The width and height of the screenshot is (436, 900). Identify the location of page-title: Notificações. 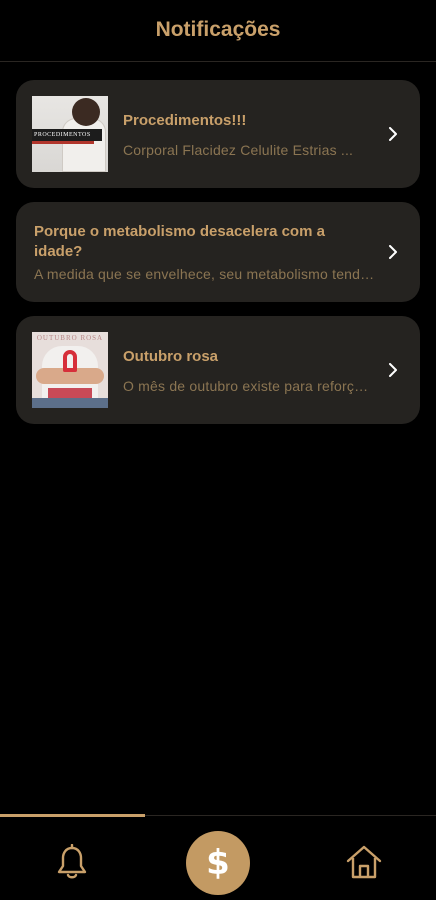
(218, 29).